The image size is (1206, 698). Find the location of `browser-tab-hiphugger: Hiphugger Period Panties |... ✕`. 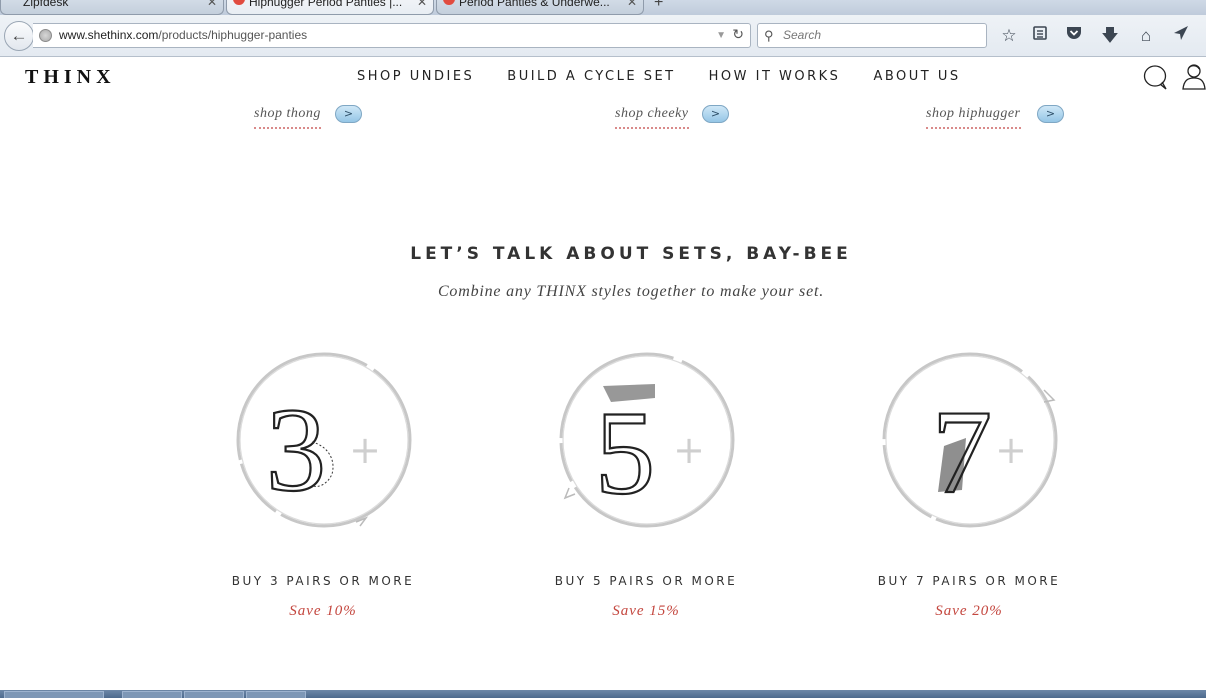

browser-tab-hiphugger: Hiphugger Period Panties |... ✕ is located at coordinates (330, 7).